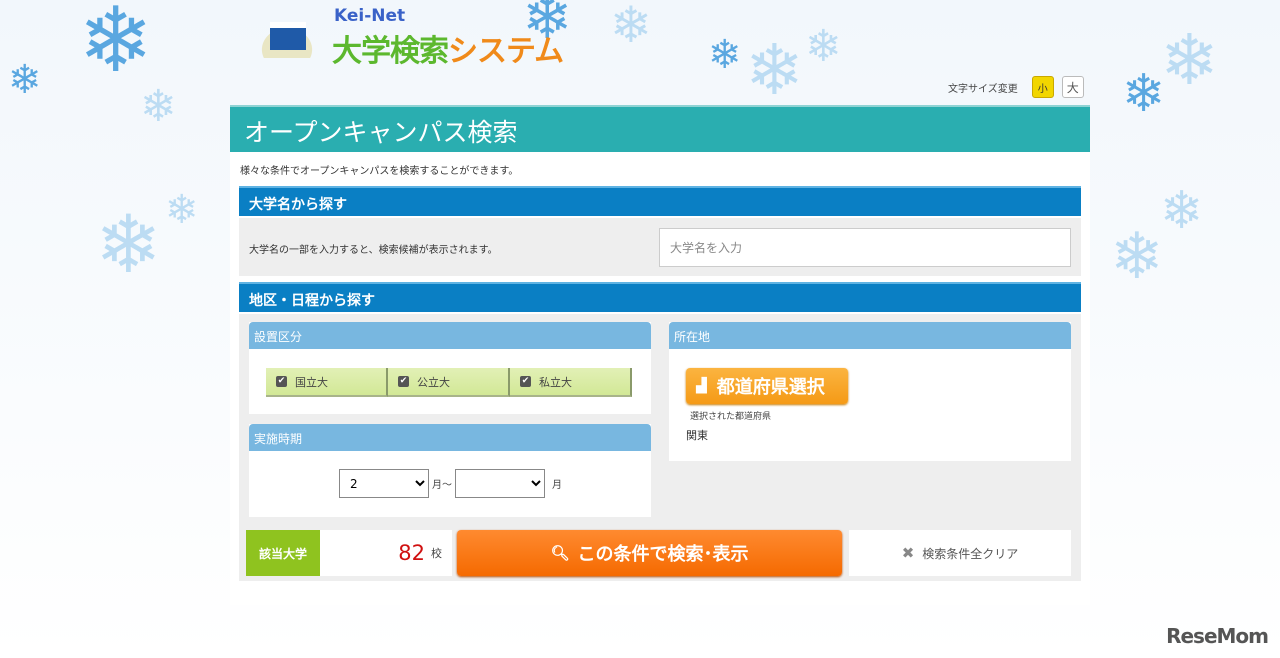 This screenshot has height=658, width=1280. I want to click on close-icon: ✖, so click(908, 553).